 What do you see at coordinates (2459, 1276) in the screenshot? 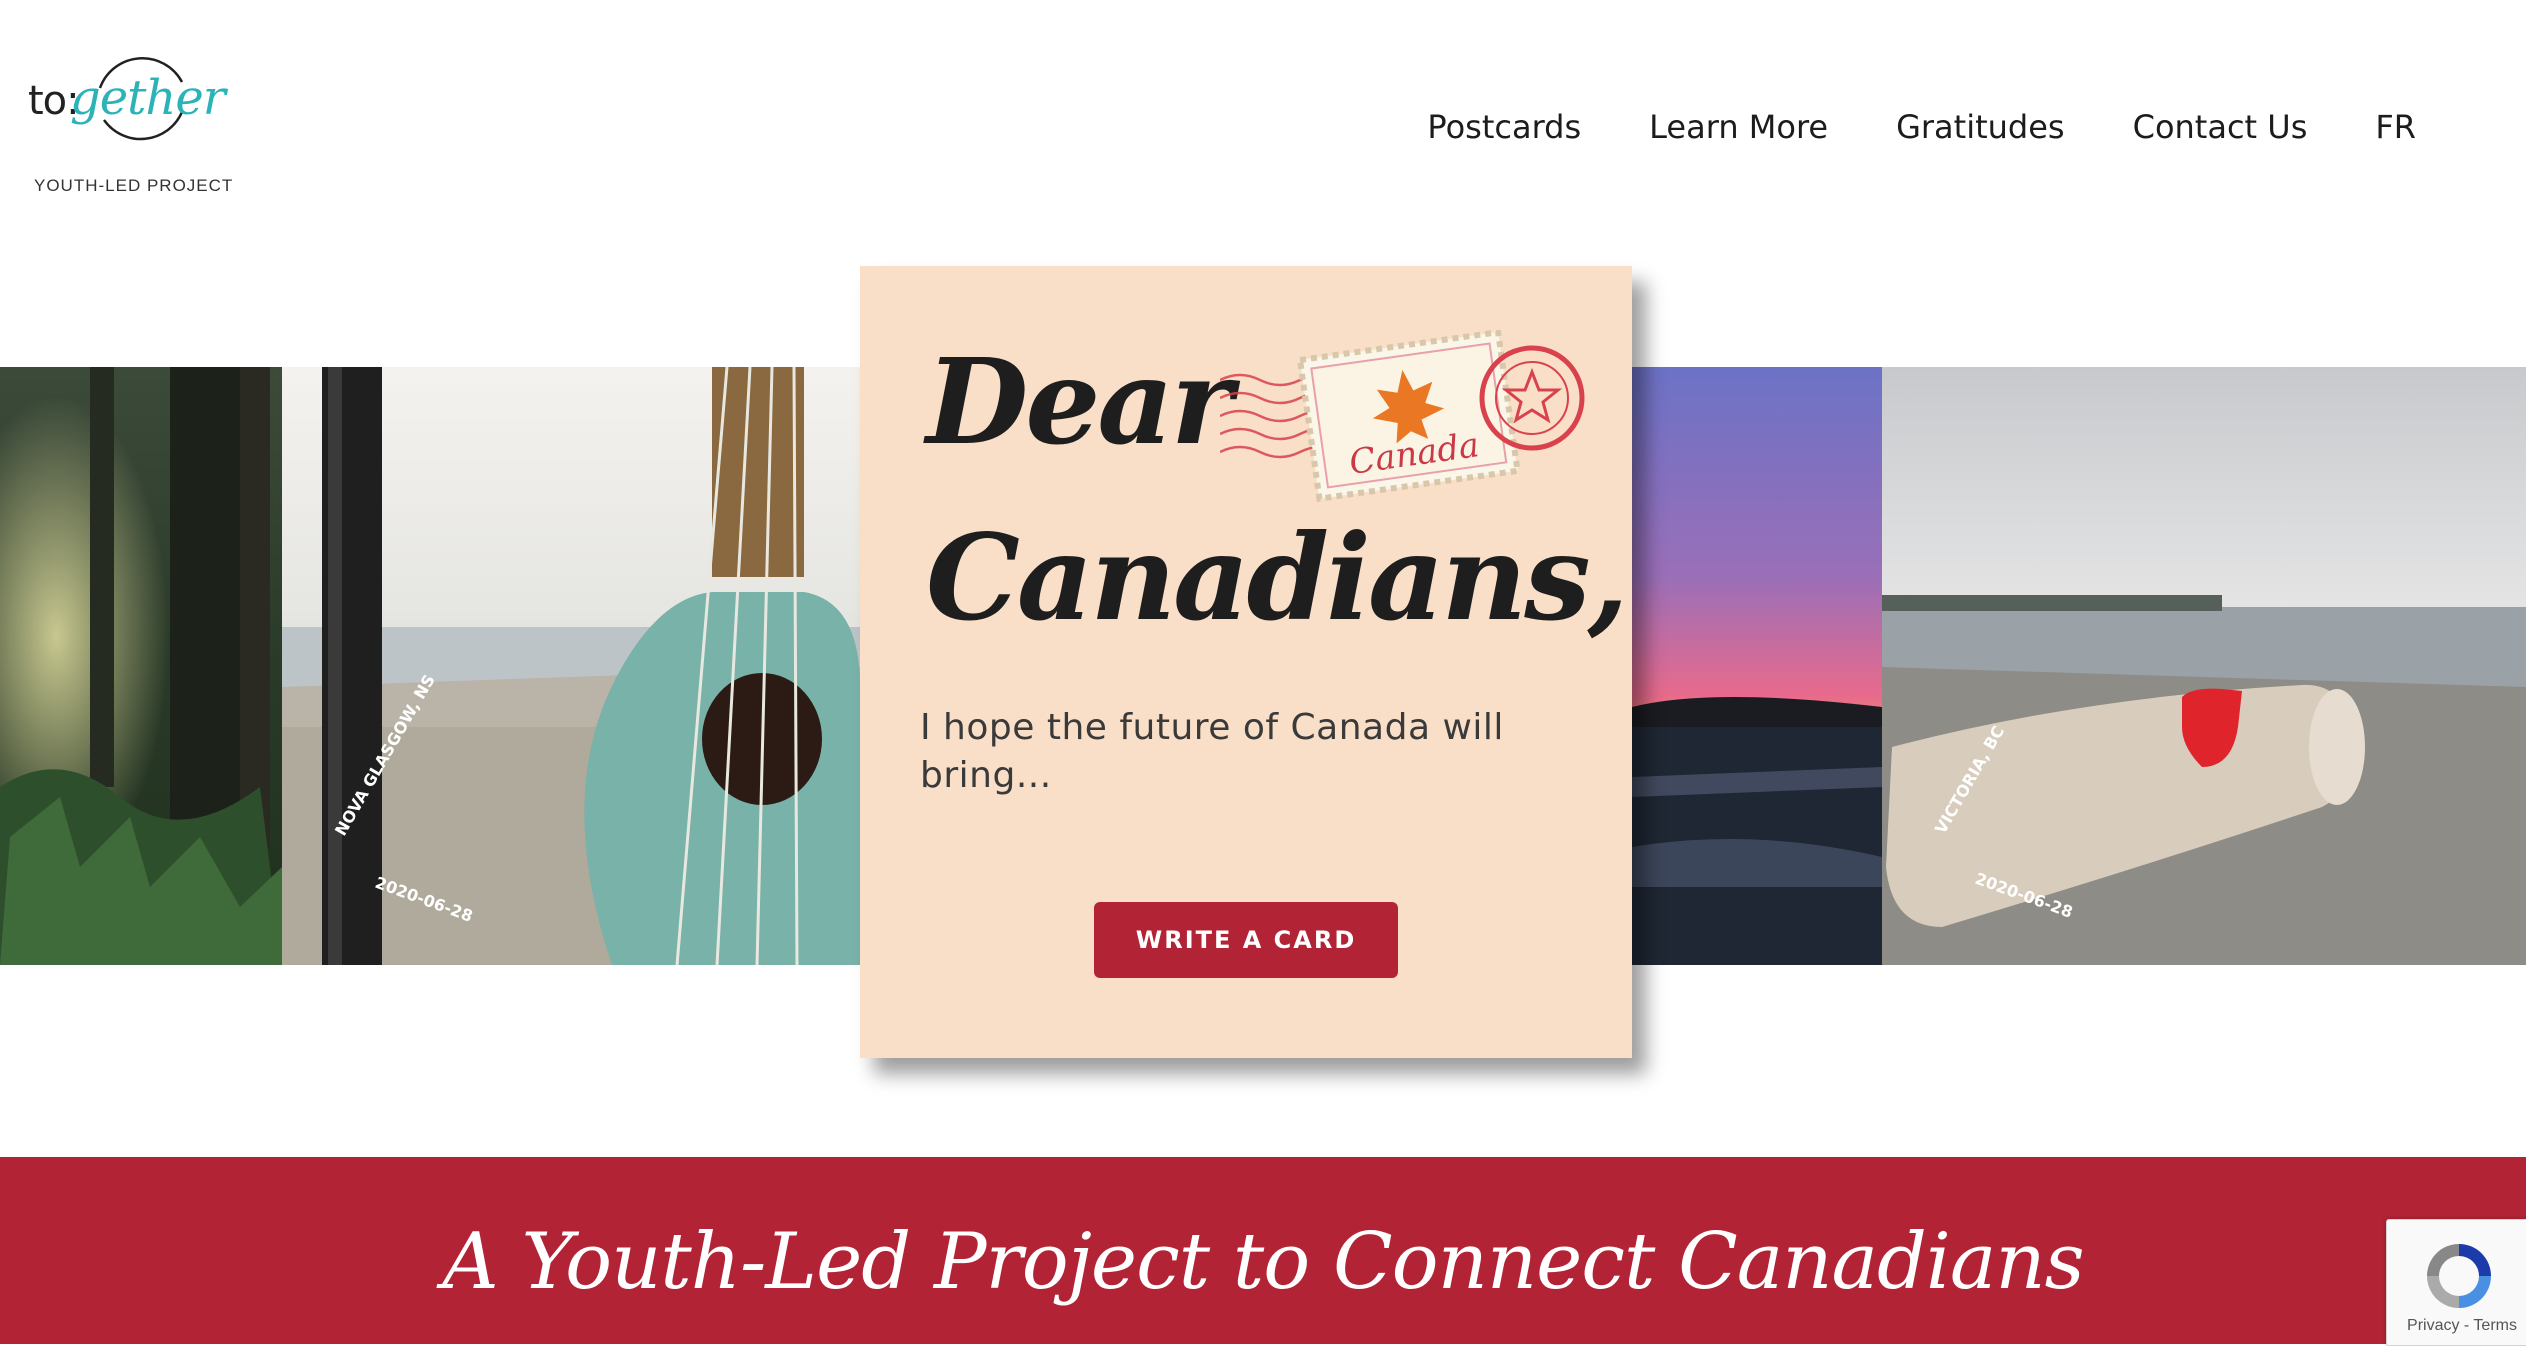
I see `recaptcha-icon` at bounding box center [2459, 1276].